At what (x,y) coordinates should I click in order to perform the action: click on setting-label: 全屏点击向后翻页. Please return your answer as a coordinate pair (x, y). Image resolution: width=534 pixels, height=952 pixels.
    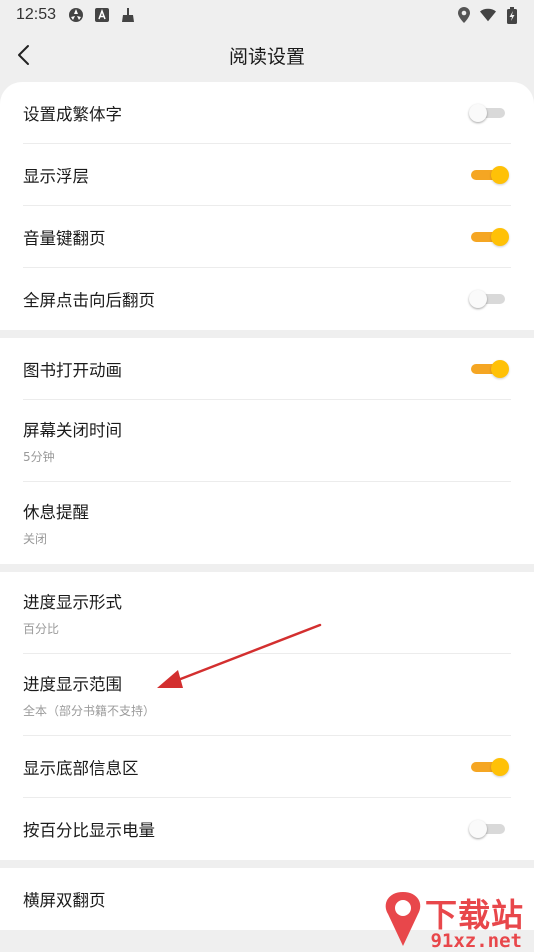
    Looking at the image, I should click on (89, 300).